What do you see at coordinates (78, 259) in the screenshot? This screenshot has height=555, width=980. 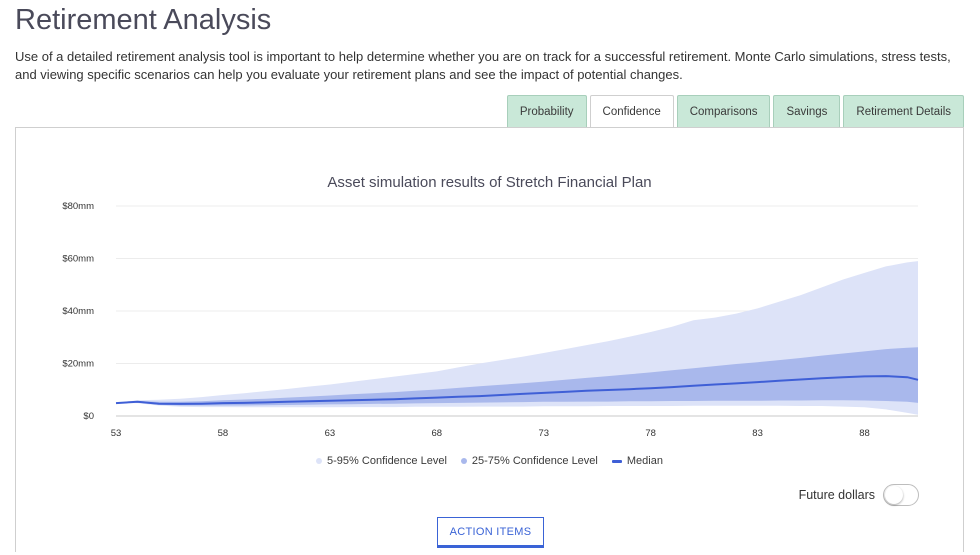 I see `y-tick-label: $60mm` at bounding box center [78, 259].